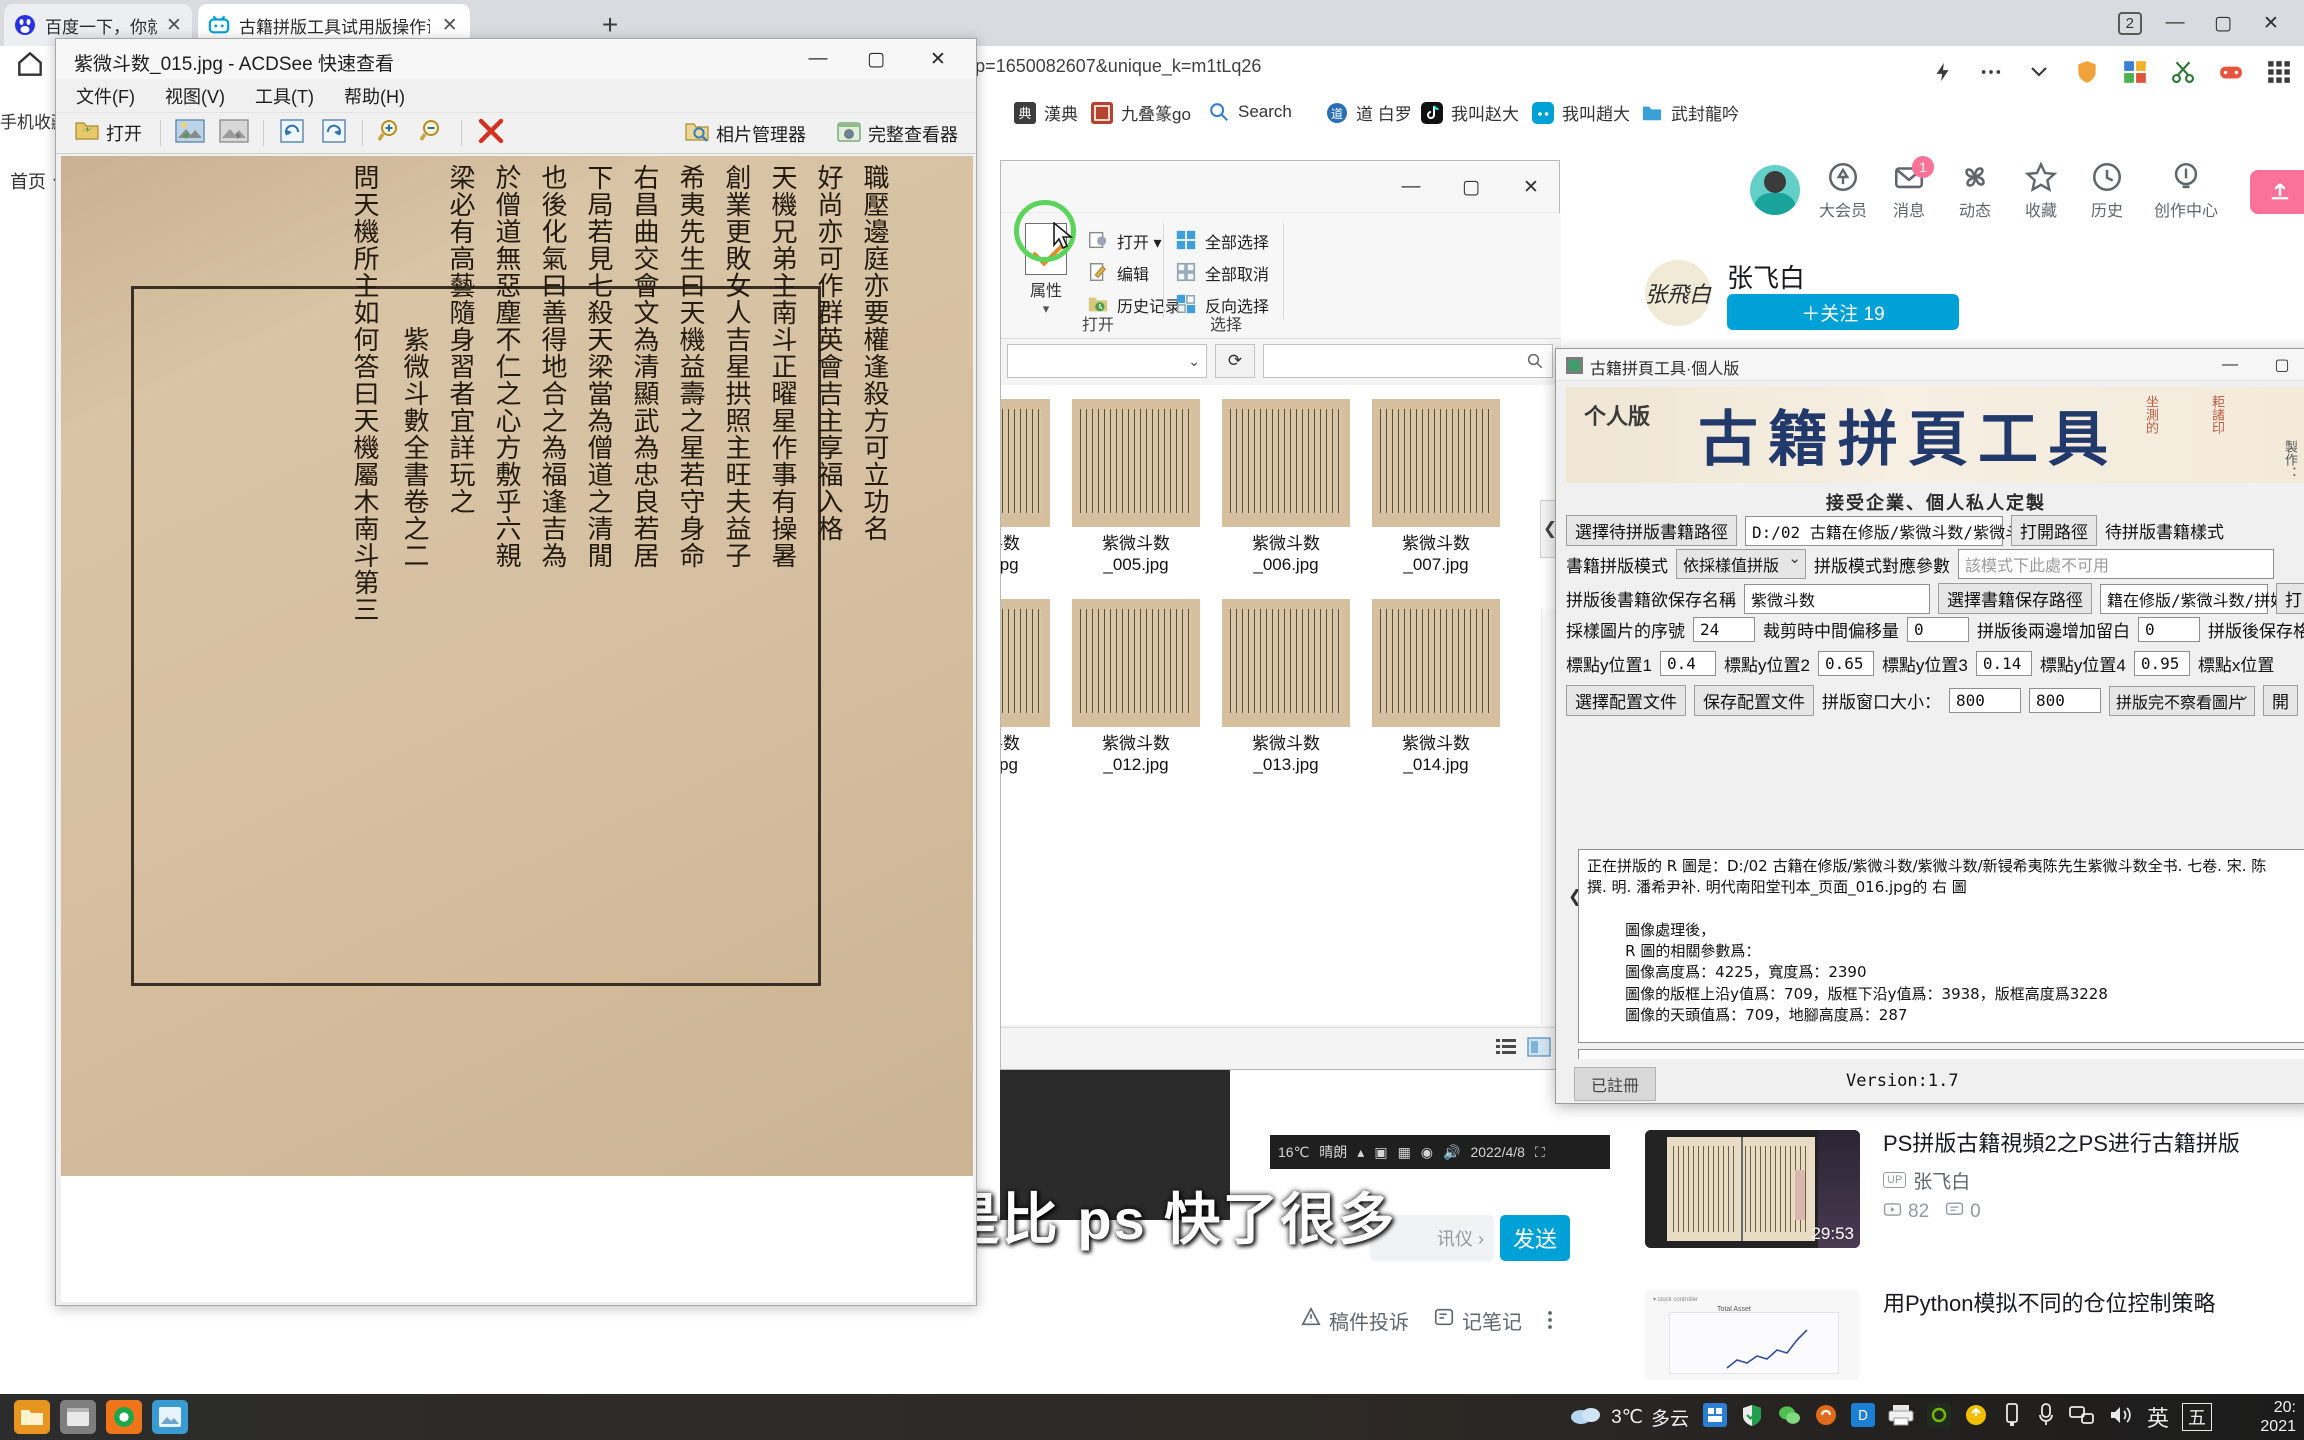 Image resolution: width=2304 pixels, height=1440 pixels. What do you see at coordinates (1045, 112) in the screenshot?
I see `bookmark-item-0: 典 漢典` at bounding box center [1045, 112].